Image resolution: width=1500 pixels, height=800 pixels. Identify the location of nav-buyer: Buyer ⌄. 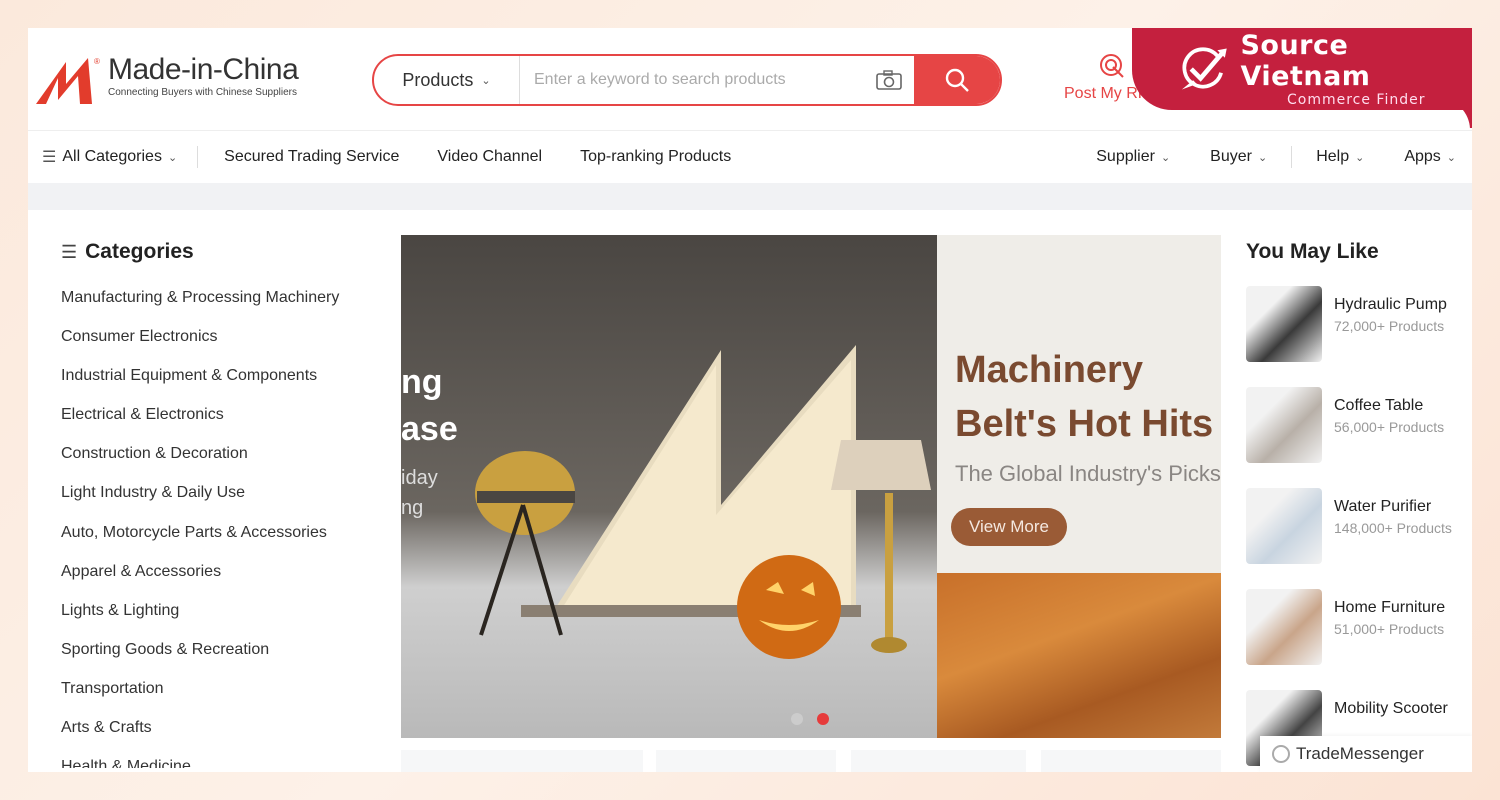
(1238, 157).